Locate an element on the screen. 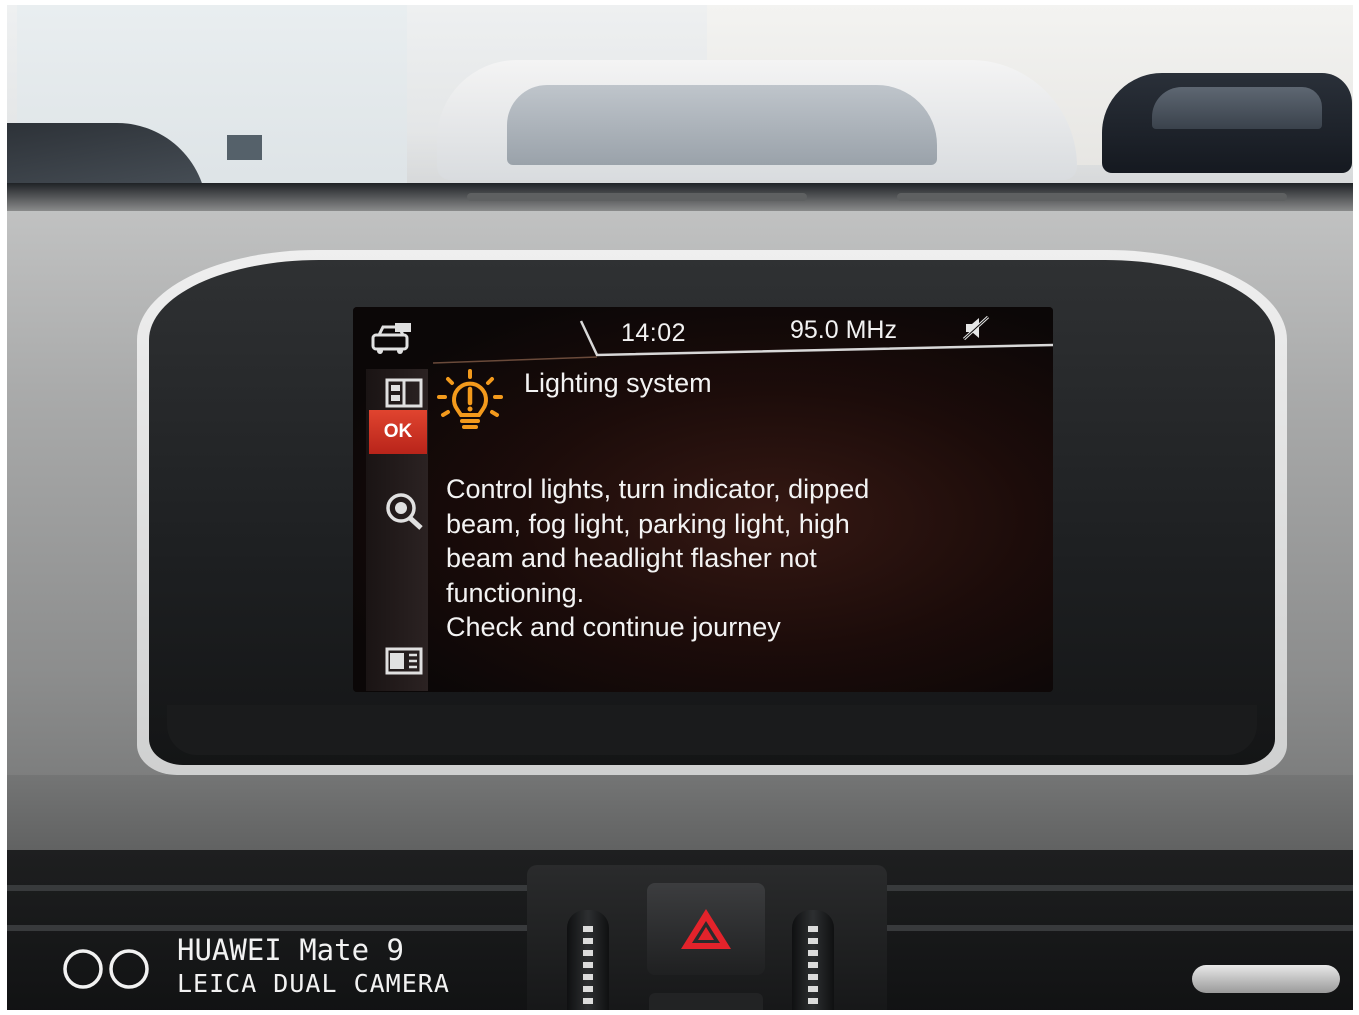 Image resolution: width=1359 pixels, height=1015 pixels. status-bar-divider is located at coordinates (742, 342).